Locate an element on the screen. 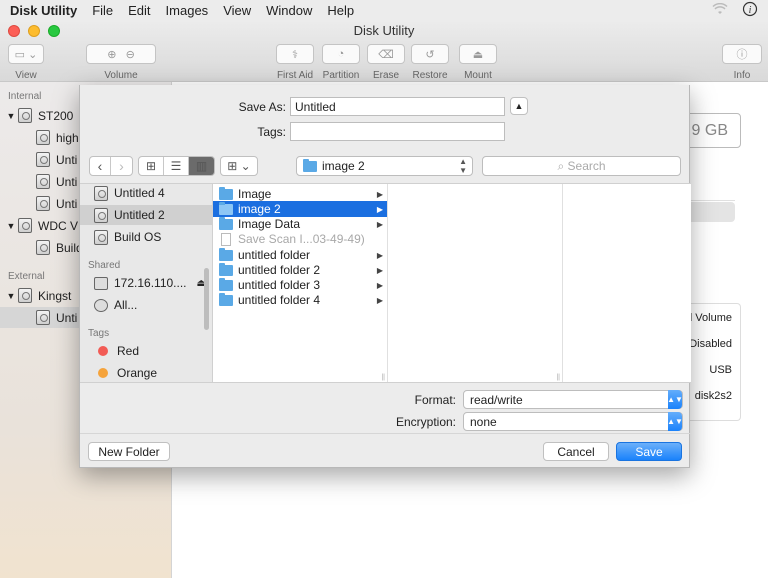 The image size is (768, 578). format-popup: read/write ▲▼ is located at coordinates (573, 399).